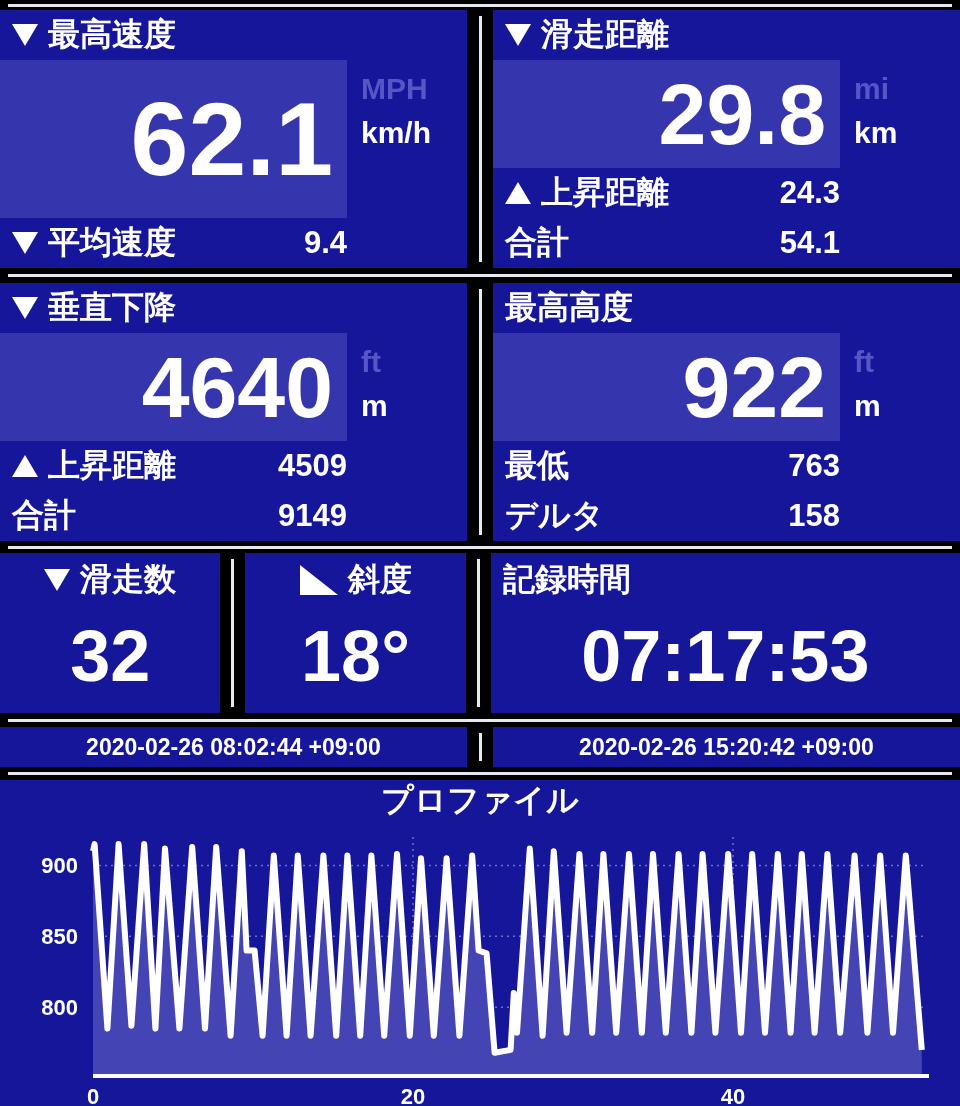 Image resolution: width=960 pixels, height=1106 pixels. I want to click on x-tick-label: 0, so click(93, 1095).